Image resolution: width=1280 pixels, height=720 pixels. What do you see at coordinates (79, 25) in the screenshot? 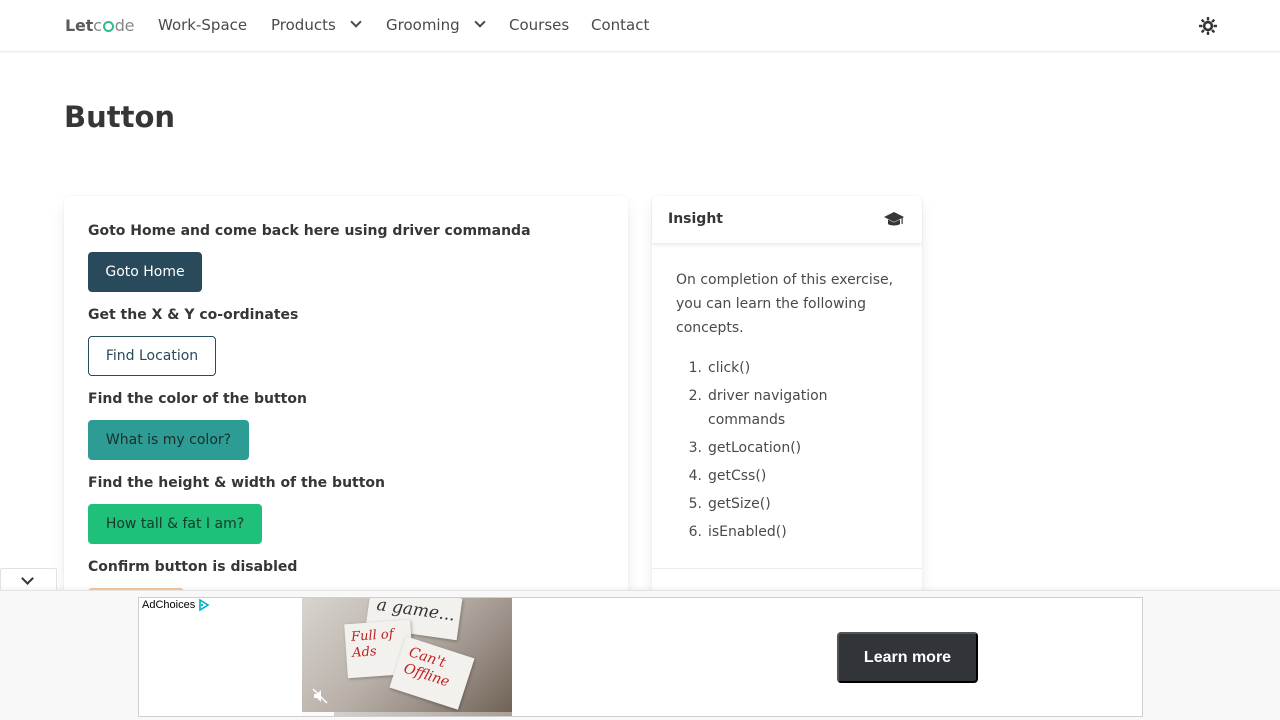
I see `logo-text-1: Let` at bounding box center [79, 25].